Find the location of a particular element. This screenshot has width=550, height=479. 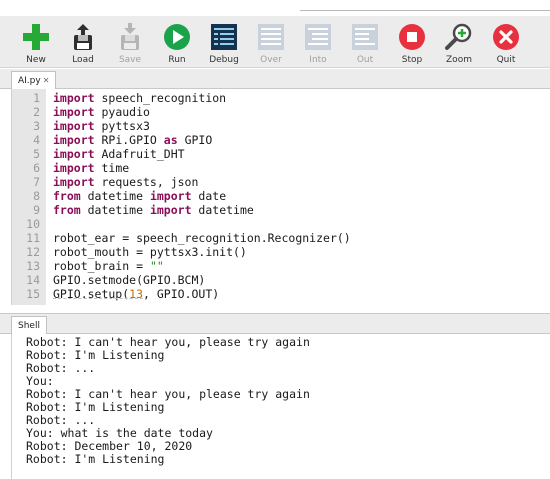

run-label: Run is located at coordinates (177, 60).